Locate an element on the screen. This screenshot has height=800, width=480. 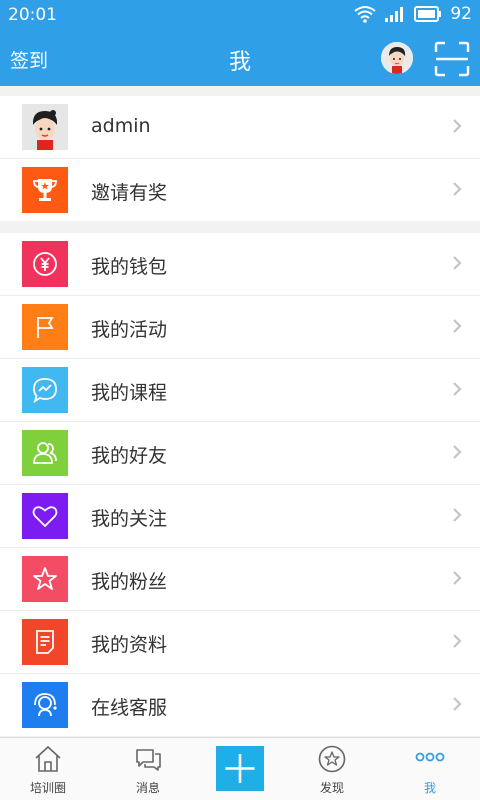
star-icon-box is located at coordinates (45, 579).